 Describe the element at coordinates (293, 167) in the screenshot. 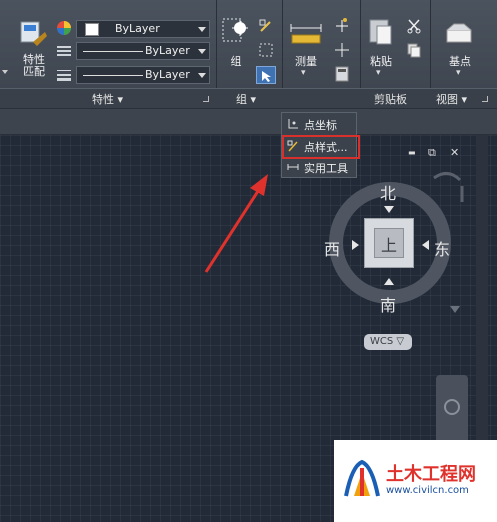

I see `utilities-icon` at that location.